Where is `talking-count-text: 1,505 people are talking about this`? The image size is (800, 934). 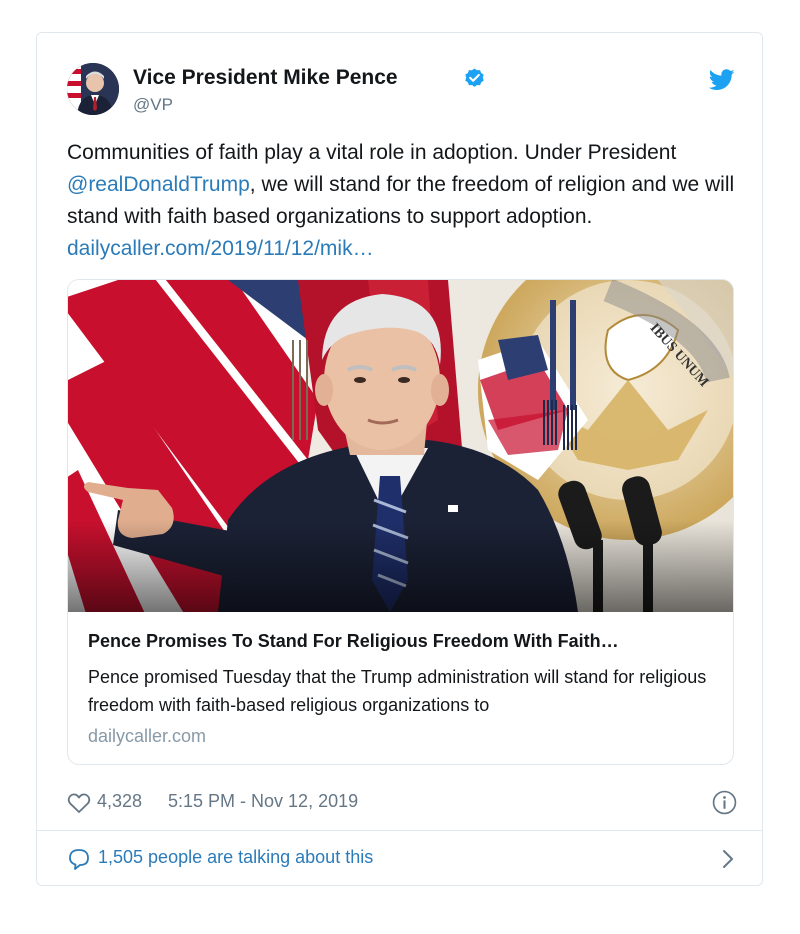 talking-count-text: 1,505 people are talking about this is located at coordinates (235, 857).